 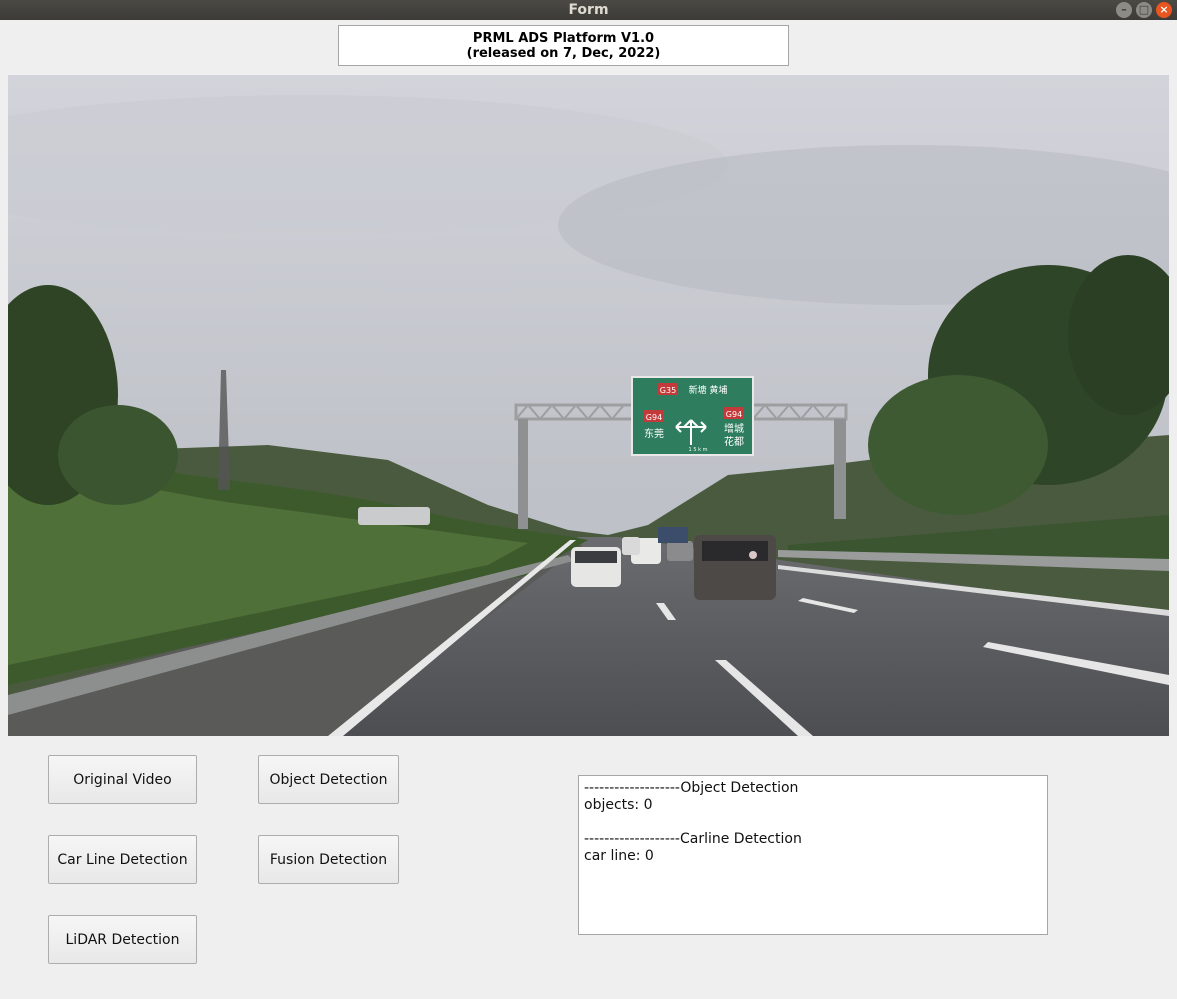 What do you see at coordinates (122, 859) in the screenshot?
I see `car-line-detection-button: Car Line Detection` at bounding box center [122, 859].